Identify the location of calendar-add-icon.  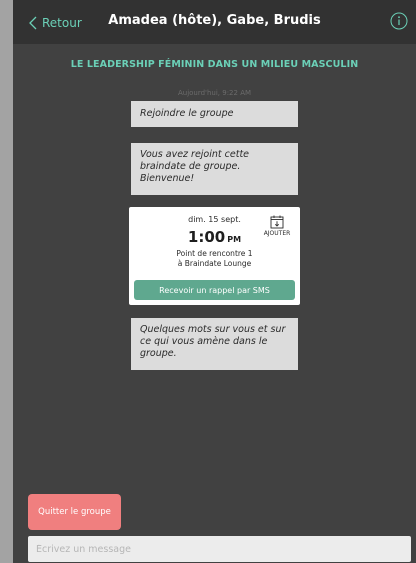
(277, 222).